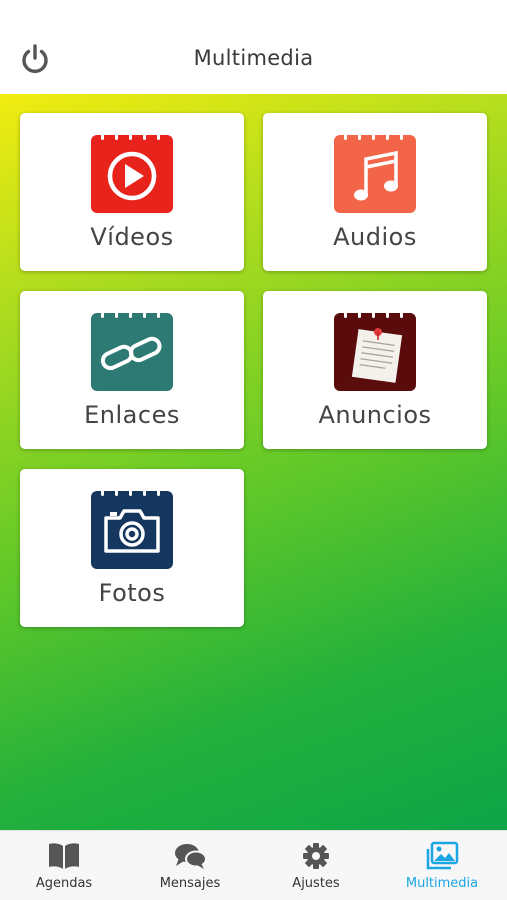 This screenshot has height=900, width=507. Describe the element at coordinates (375, 349) in the screenshot. I see `note-pin-icon` at that location.